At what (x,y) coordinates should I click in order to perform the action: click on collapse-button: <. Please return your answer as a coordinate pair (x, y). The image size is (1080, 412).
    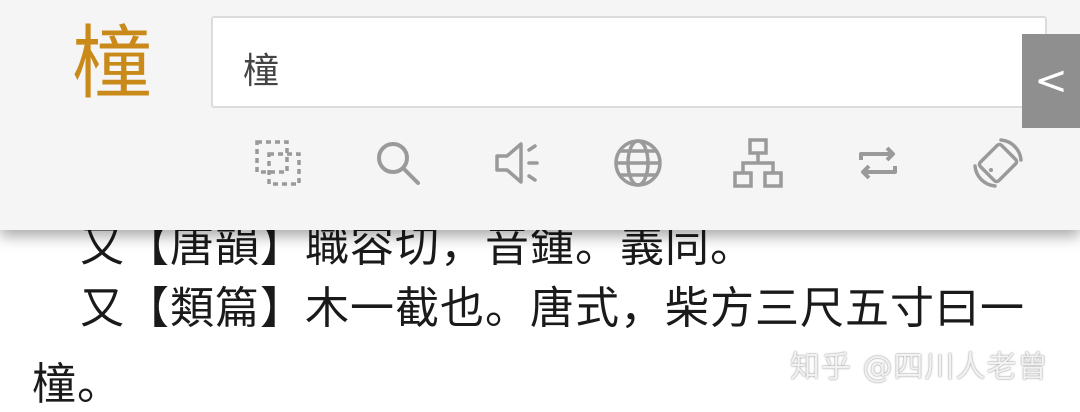
    Looking at the image, I should click on (1051, 81).